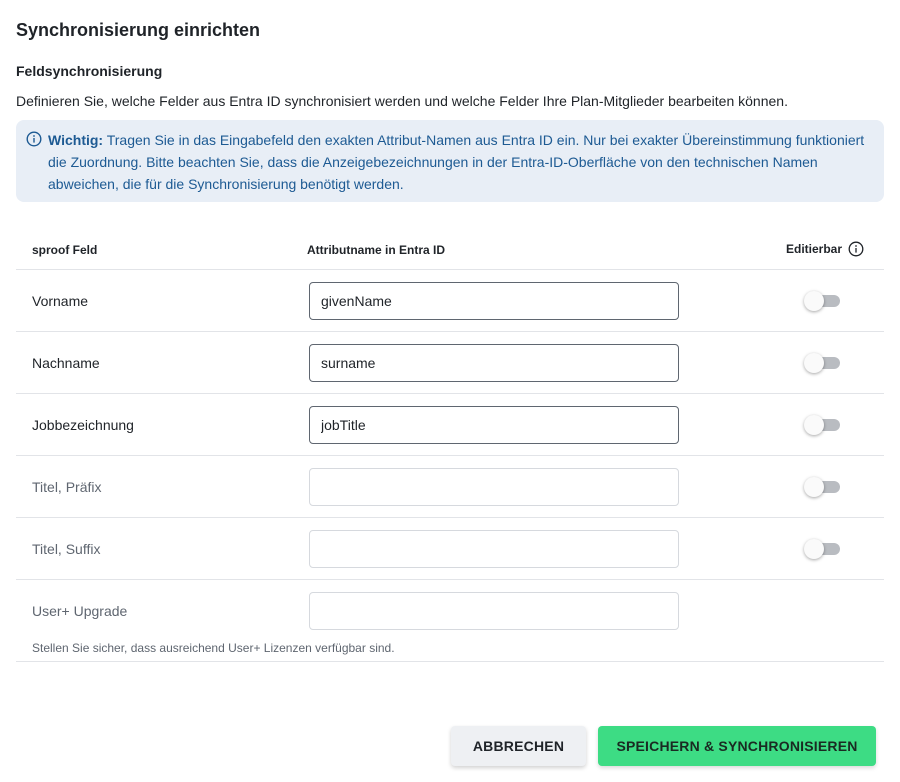  I want to click on table-row-titel-praefix: Titel, Präfix, so click(450, 487).